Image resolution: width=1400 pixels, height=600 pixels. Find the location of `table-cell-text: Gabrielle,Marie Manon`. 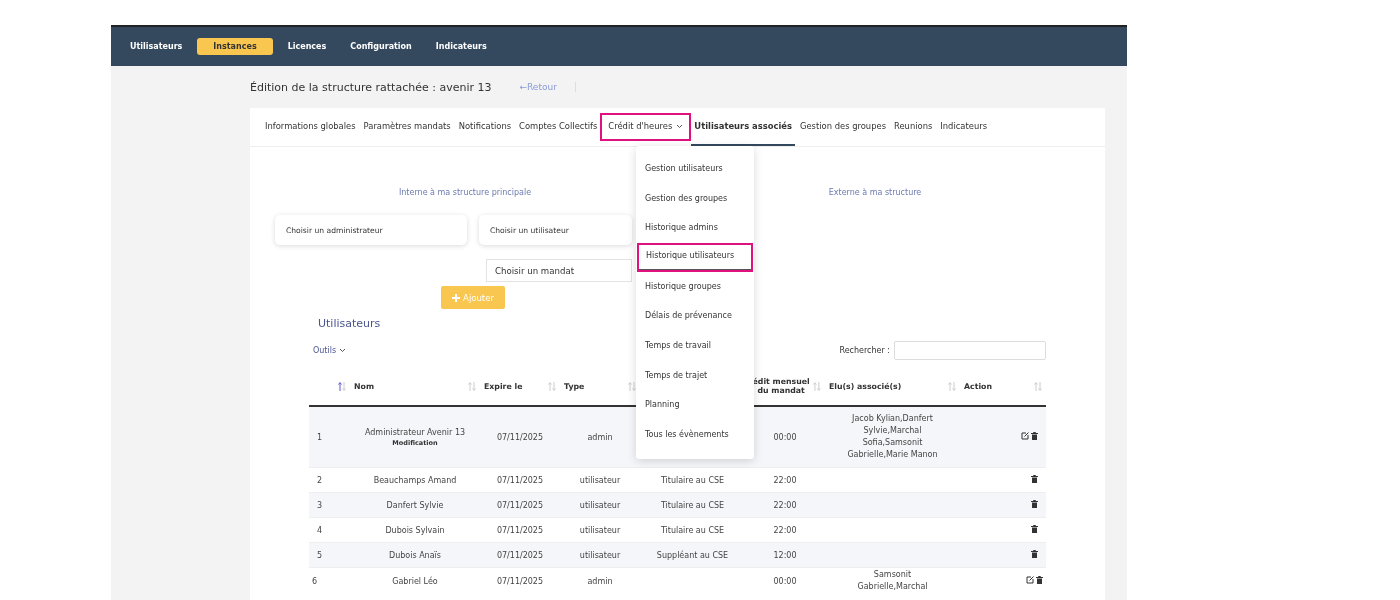

table-cell-text: Gabrielle,Marie Manon is located at coordinates (892, 455).